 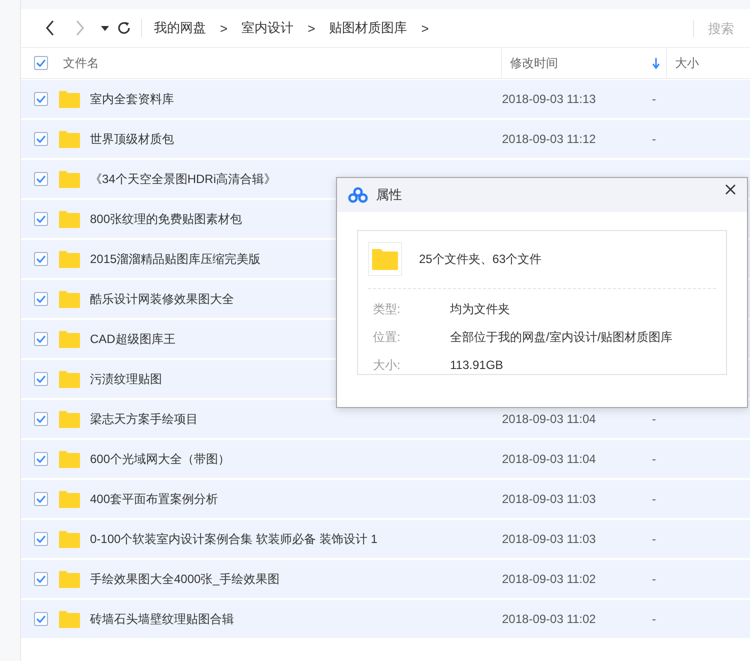 What do you see at coordinates (185, 579) in the screenshot?
I see `file-name: 手绘效果图大全4000张_手绘效果图` at bounding box center [185, 579].